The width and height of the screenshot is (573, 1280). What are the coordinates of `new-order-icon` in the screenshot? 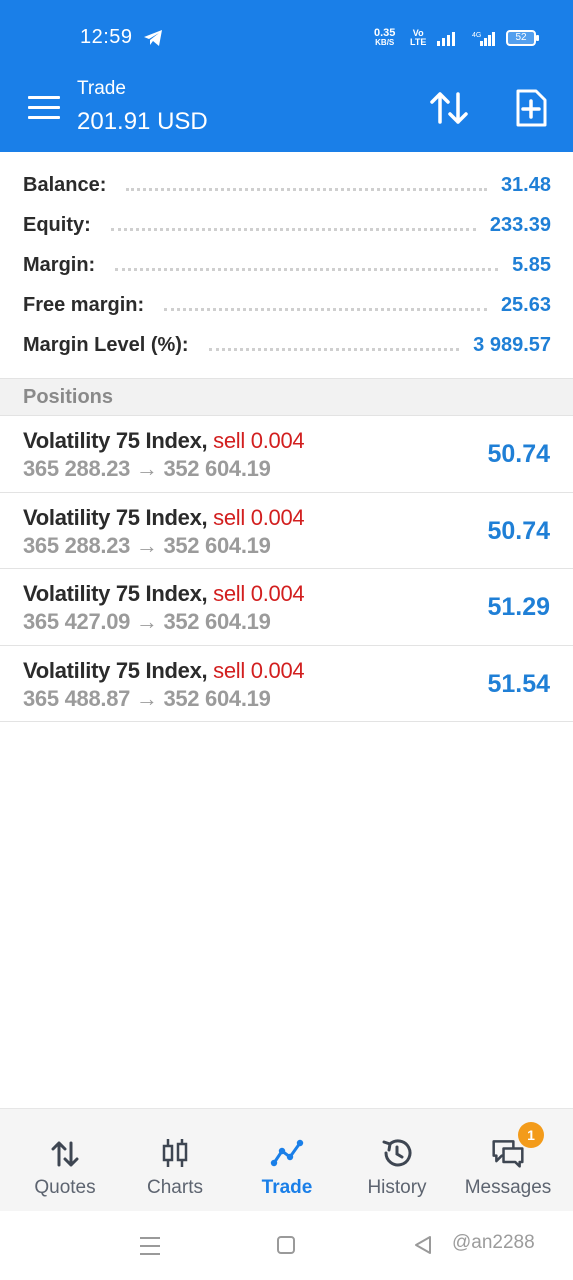 It's located at (531, 108).